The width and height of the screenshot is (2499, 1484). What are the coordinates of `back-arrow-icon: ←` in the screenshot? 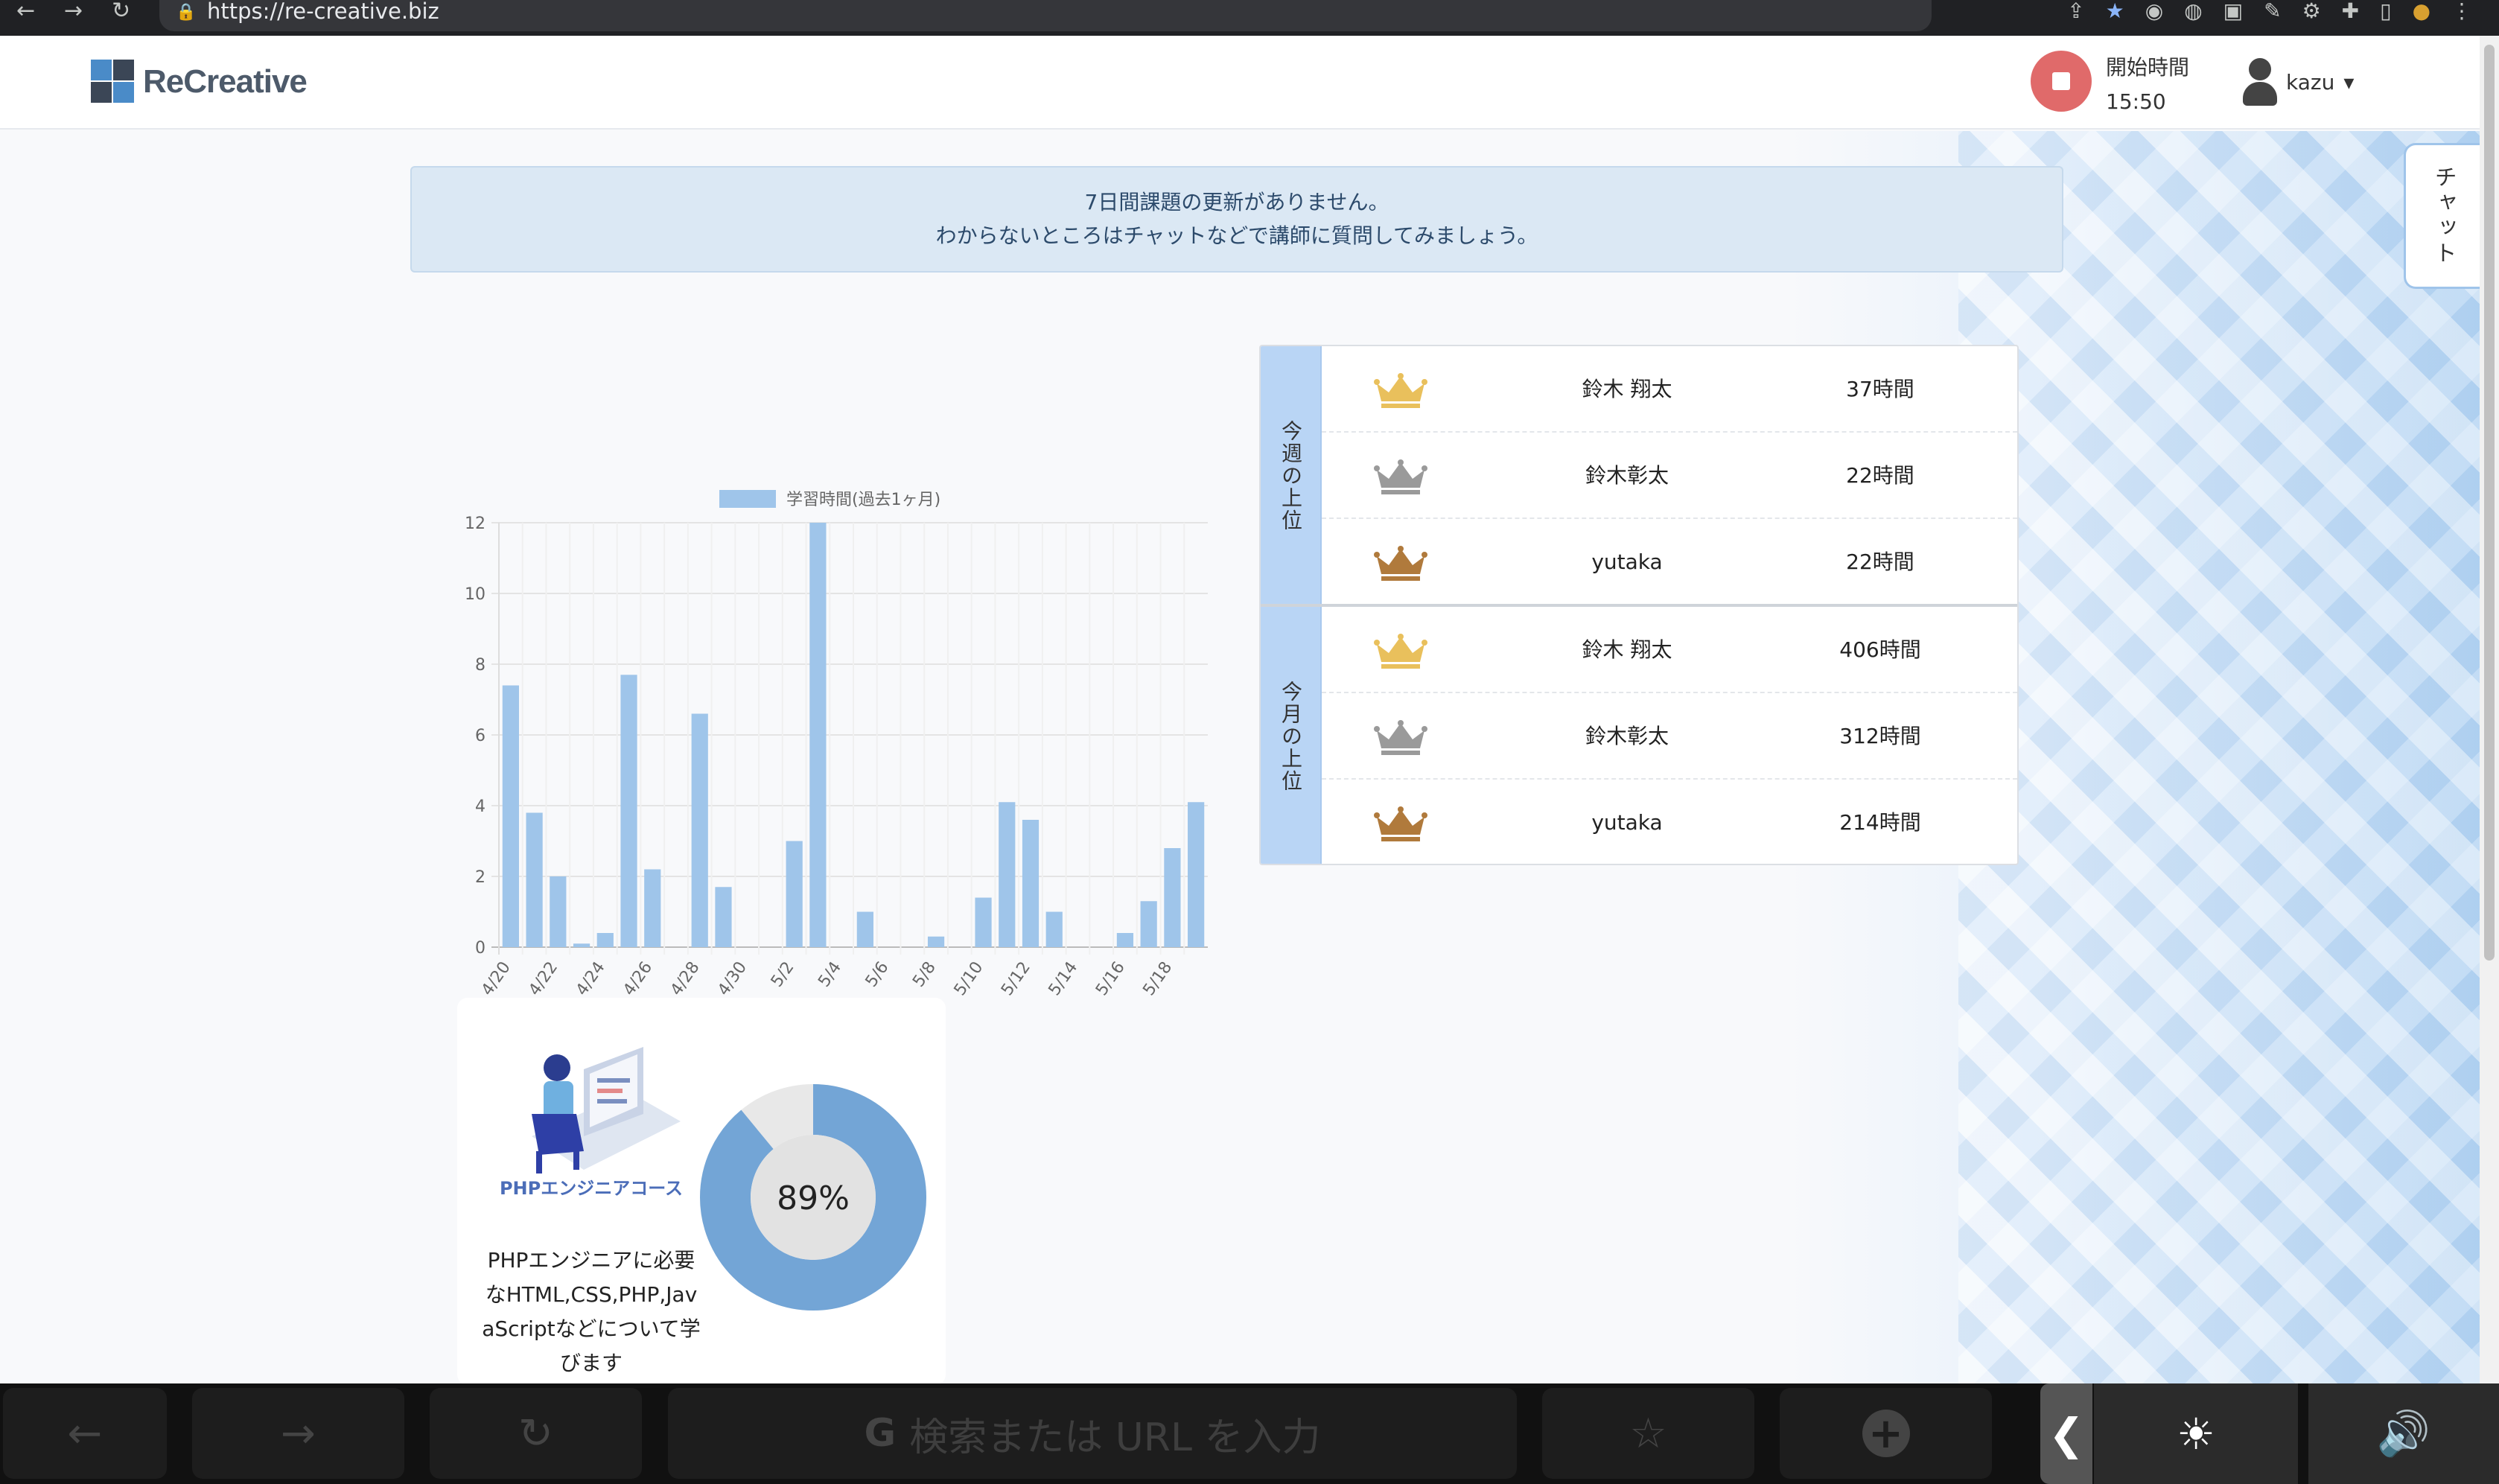 It's located at (85, 1433).